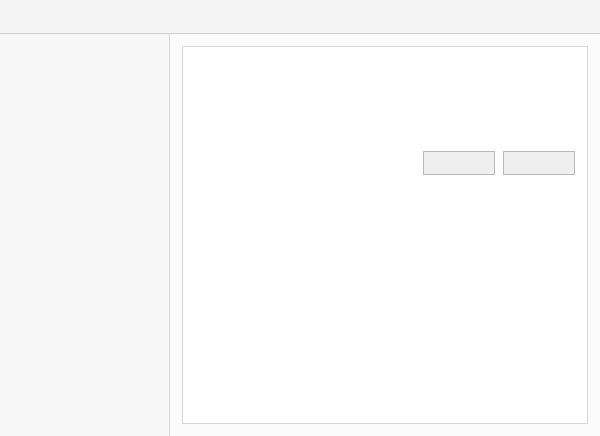 This screenshot has height=436, width=600. I want to click on title-bar, so click(300, 17).